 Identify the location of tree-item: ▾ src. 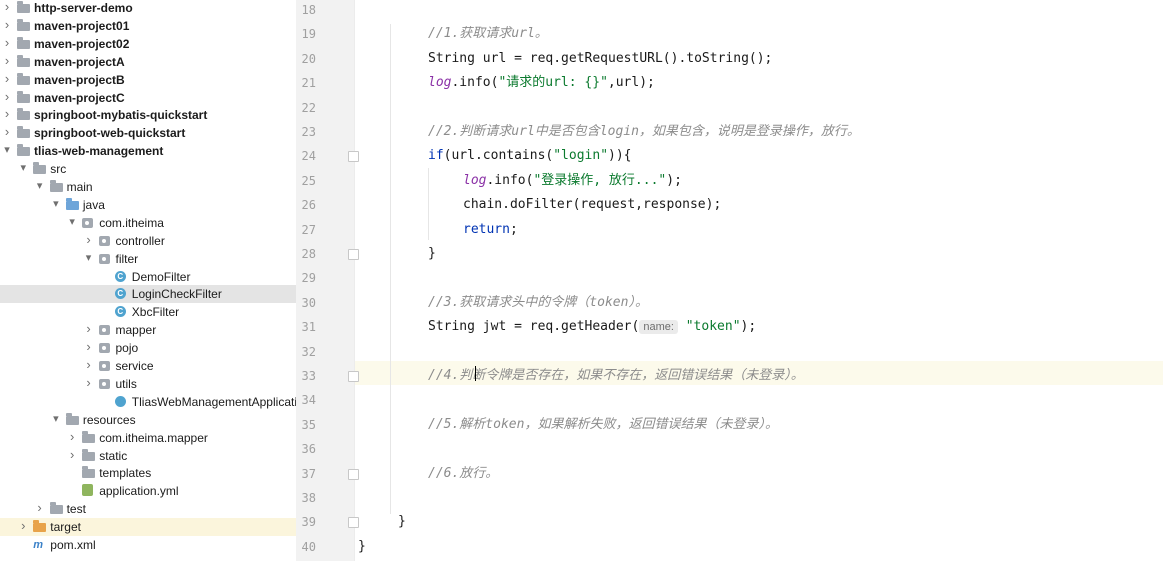
(148, 169).